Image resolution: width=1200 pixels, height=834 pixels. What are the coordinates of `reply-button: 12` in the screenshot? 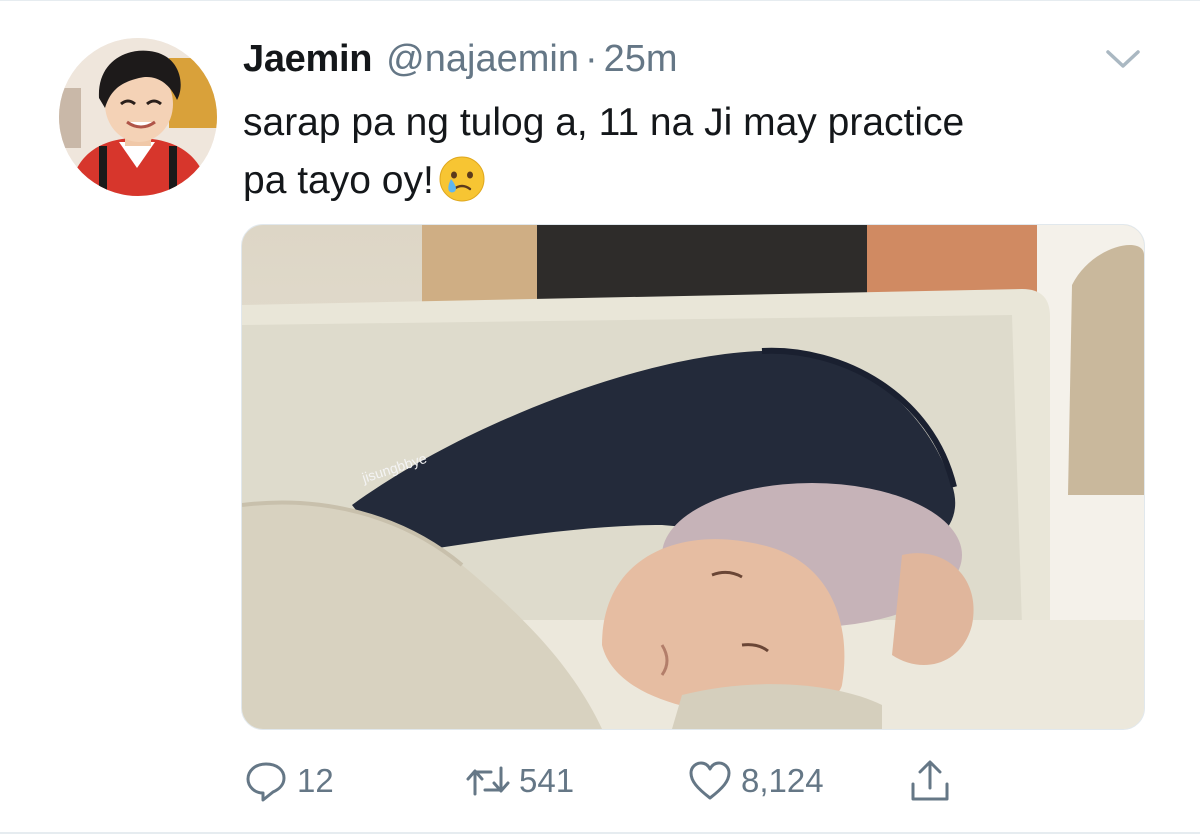 It's located at (288, 781).